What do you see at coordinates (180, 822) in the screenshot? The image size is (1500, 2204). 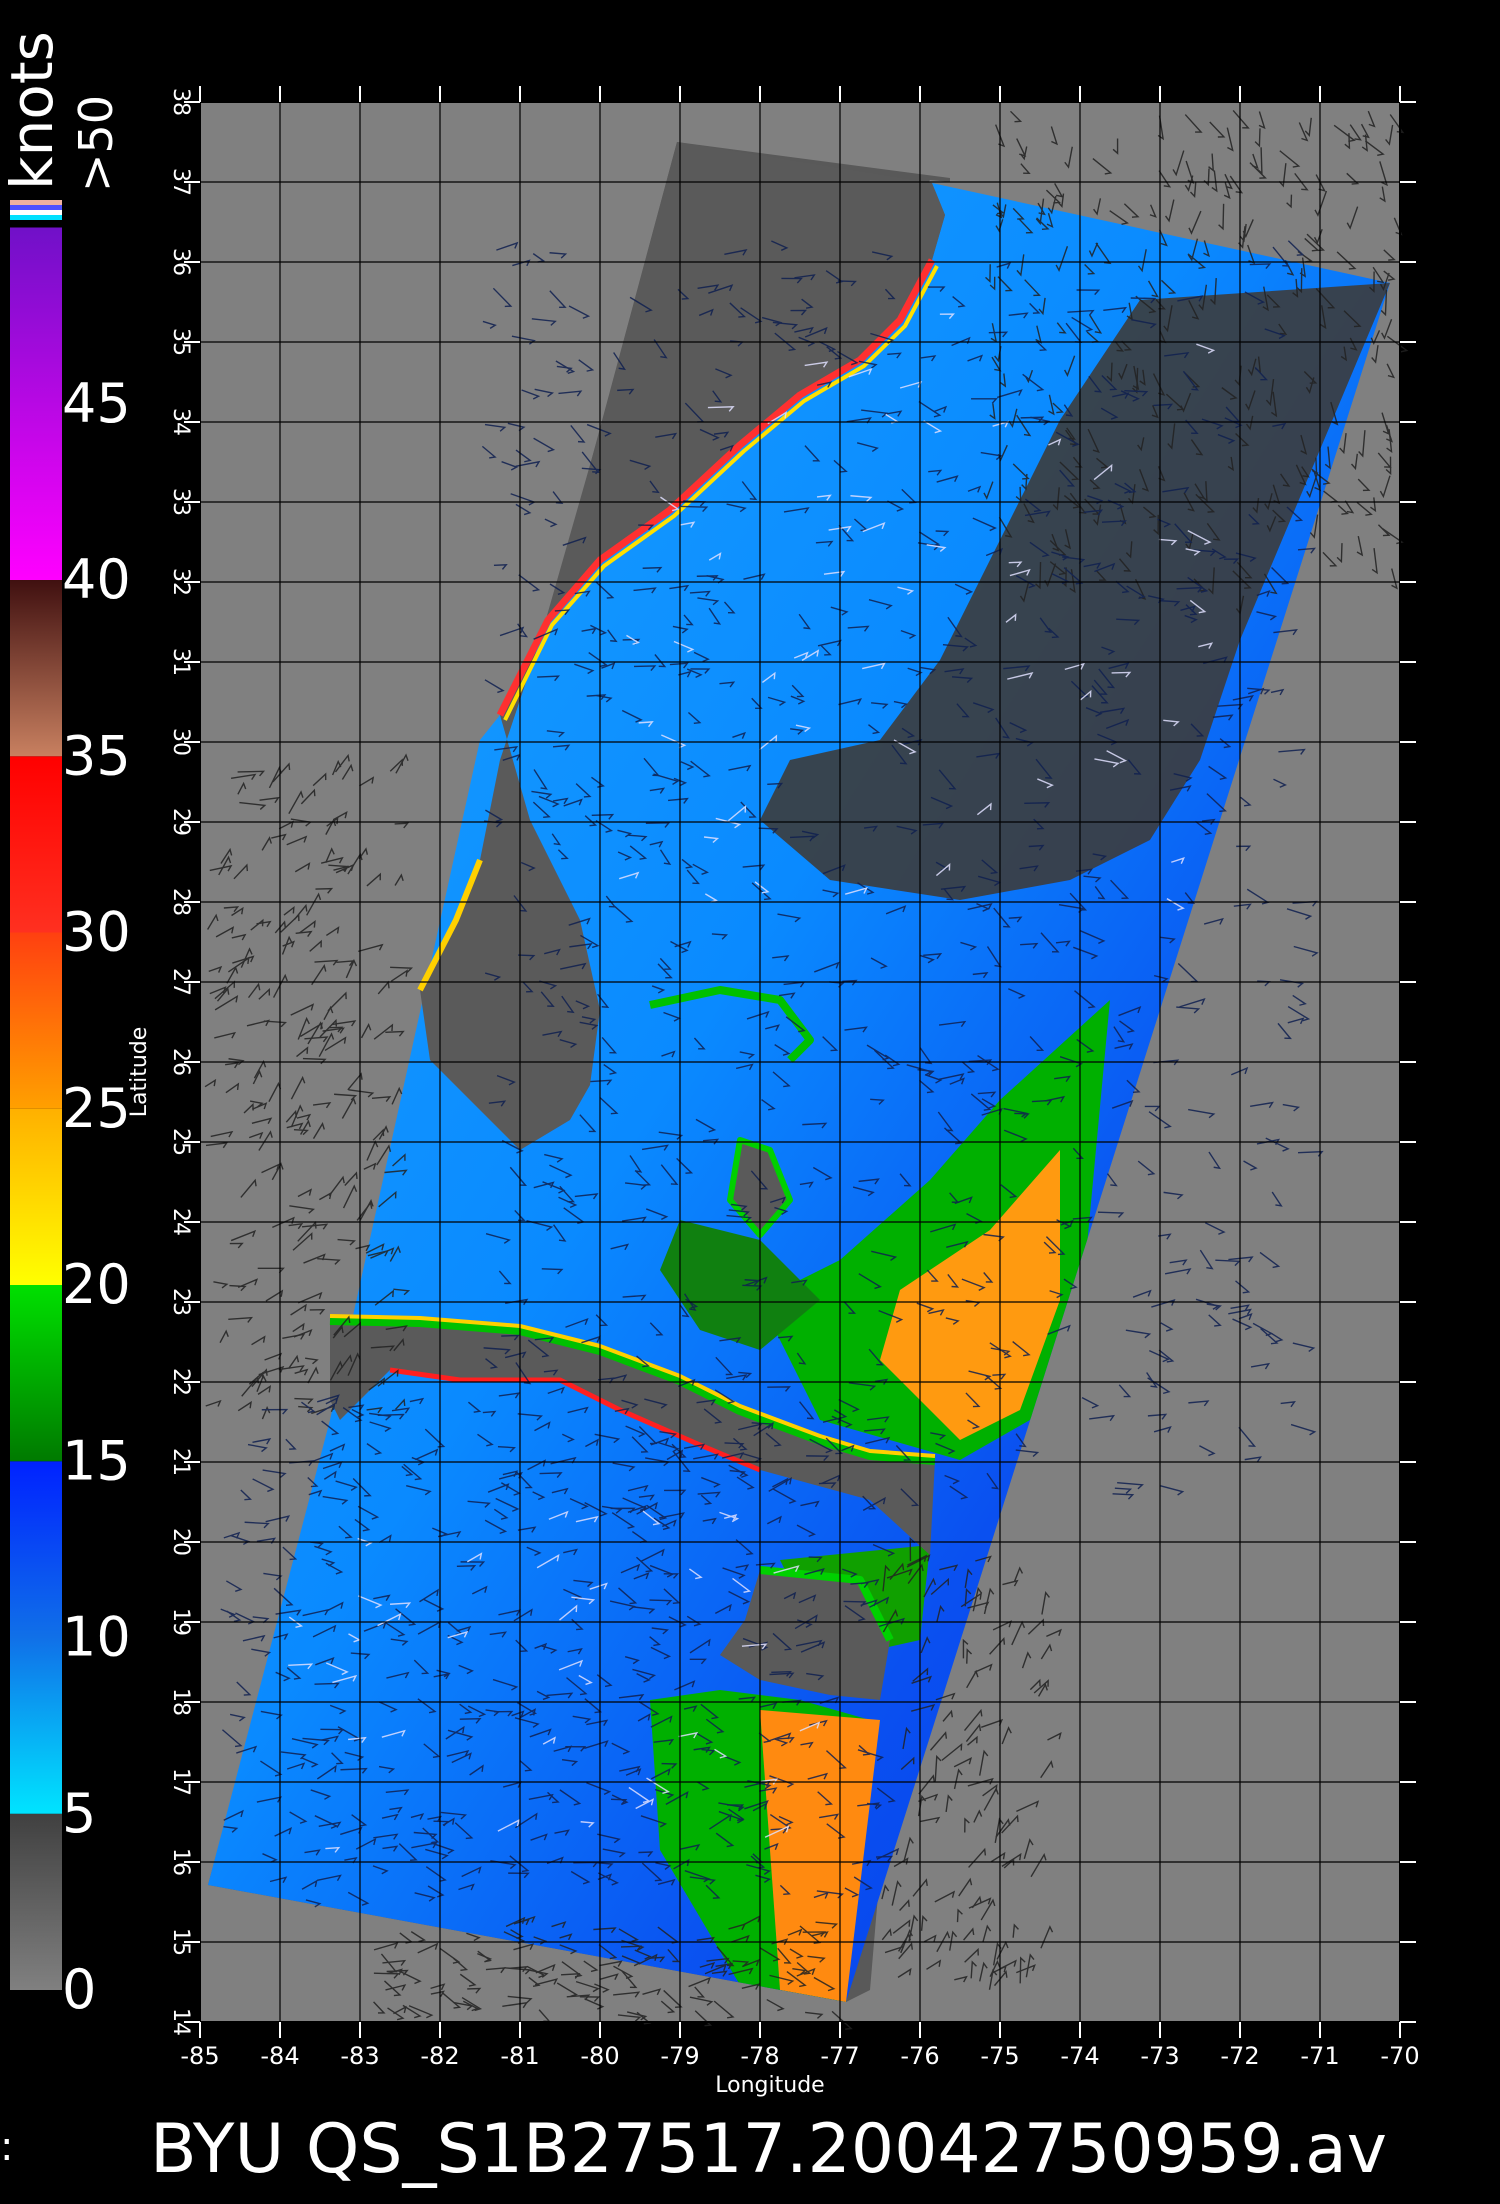 I see `latitude-tick-label: 29` at bounding box center [180, 822].